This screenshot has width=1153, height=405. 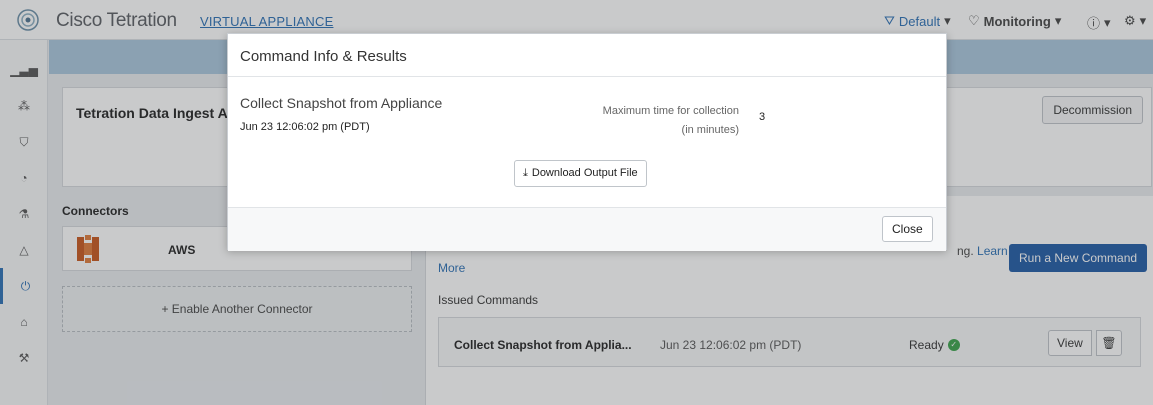 What do you see at coordinates (584, 173) in the screenshot?
I see `download-label: Download Output File` at bounding box center [584, 173].